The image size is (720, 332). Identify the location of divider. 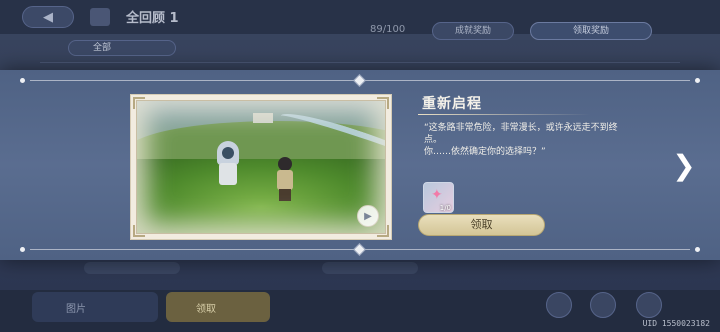
(360, 62).